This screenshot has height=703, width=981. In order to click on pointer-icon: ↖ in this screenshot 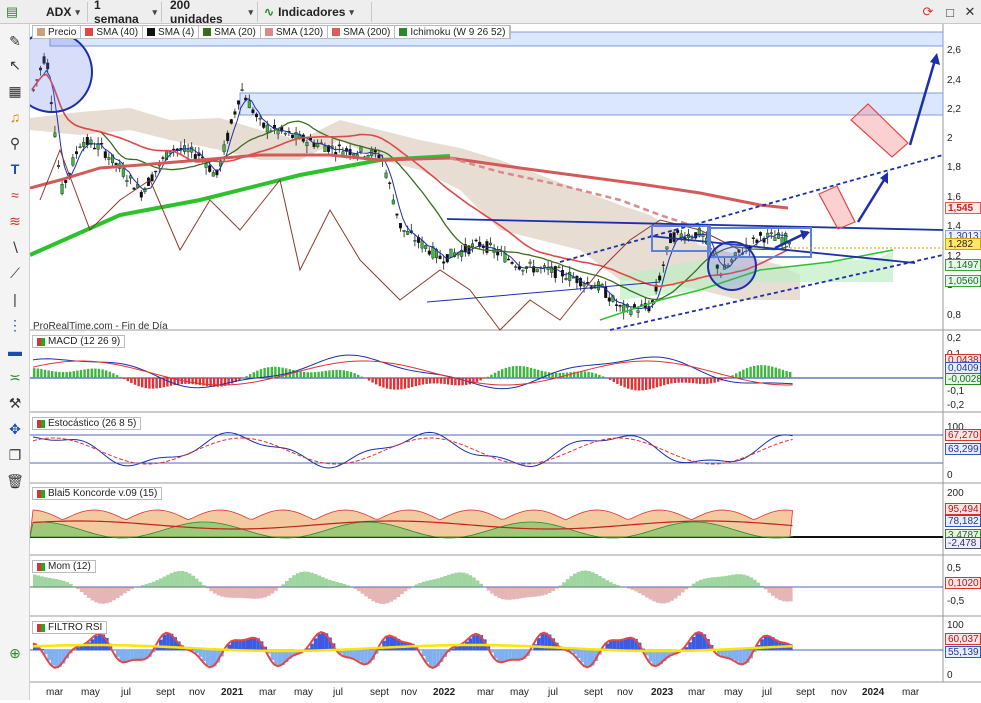, I will do `click(15, 65)`.